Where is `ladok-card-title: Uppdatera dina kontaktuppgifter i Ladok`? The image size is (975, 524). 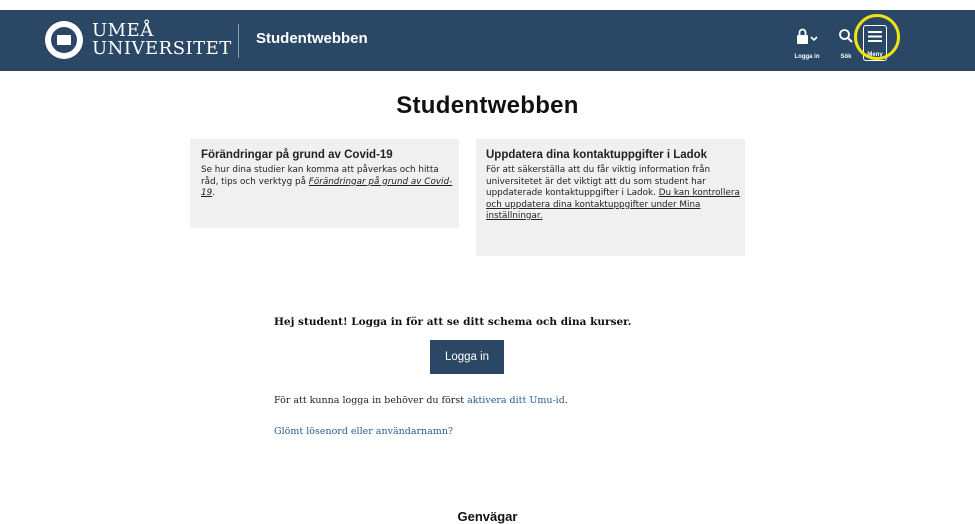
ladok-card-title: Uppdatera dina kontaktuppgifter i Ladok is located at coordinates (597, 155).